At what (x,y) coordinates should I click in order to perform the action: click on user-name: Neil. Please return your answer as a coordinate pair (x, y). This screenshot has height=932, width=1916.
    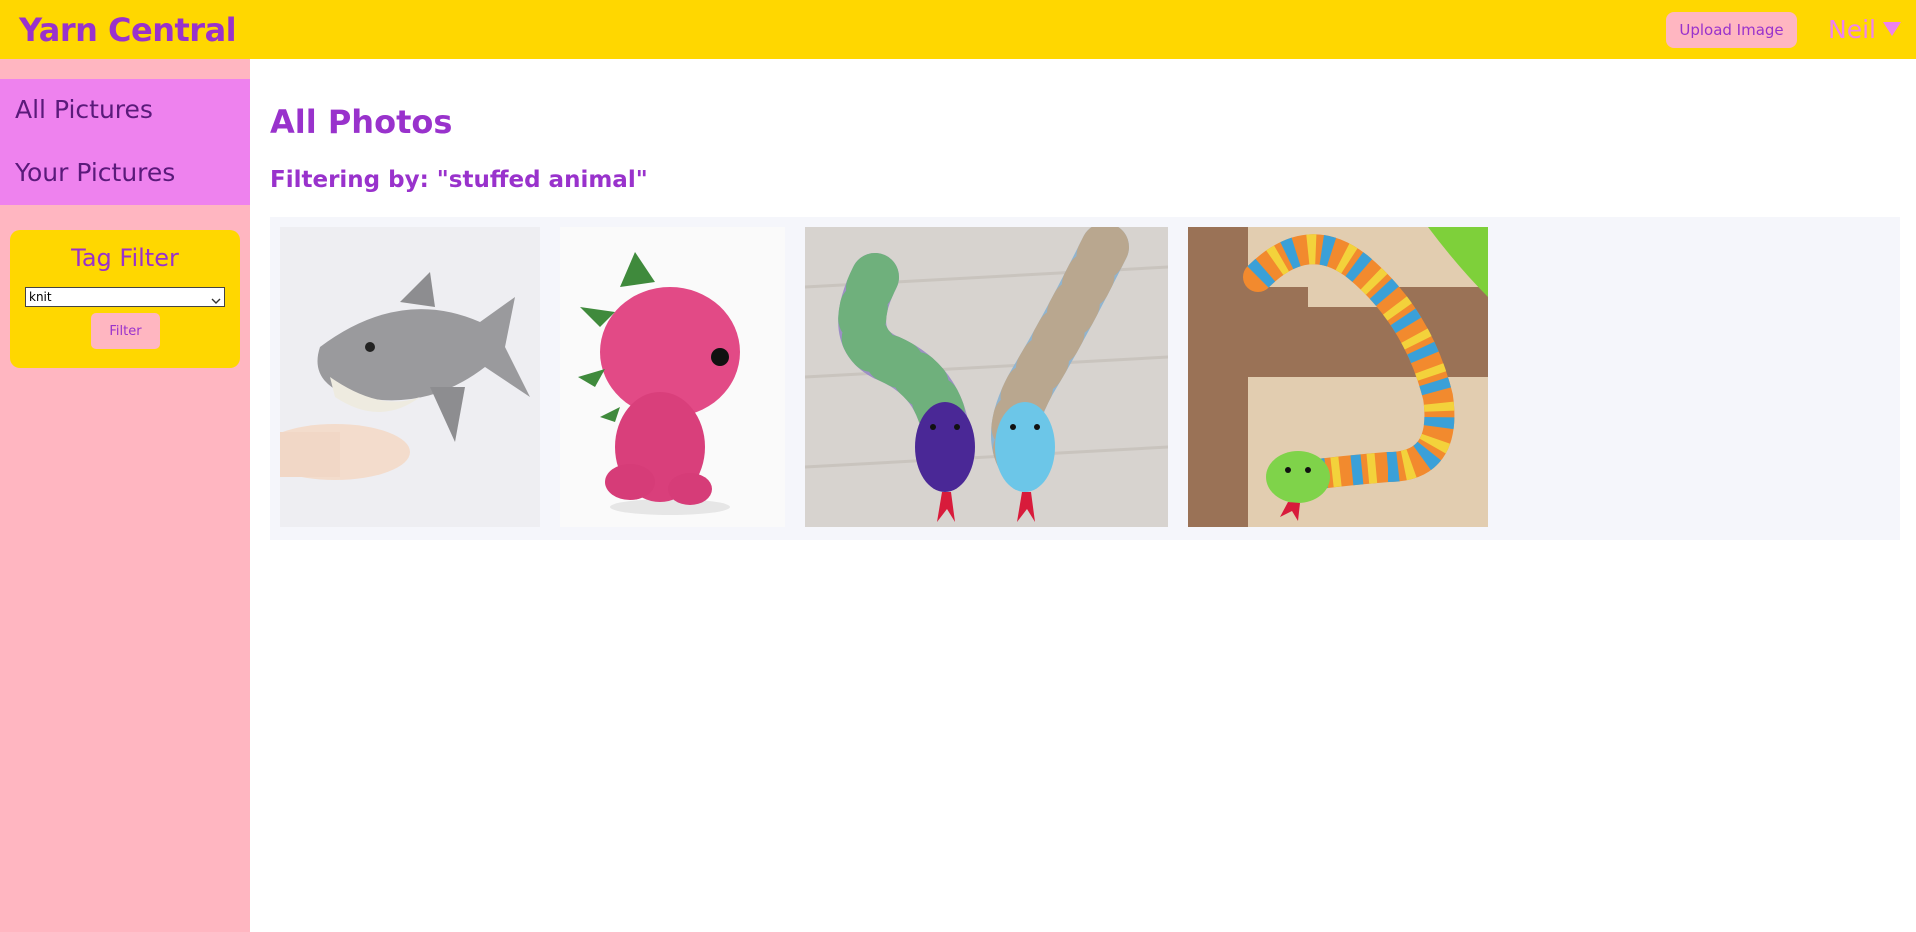
    Looking at the image, I should click on (1852, 29).